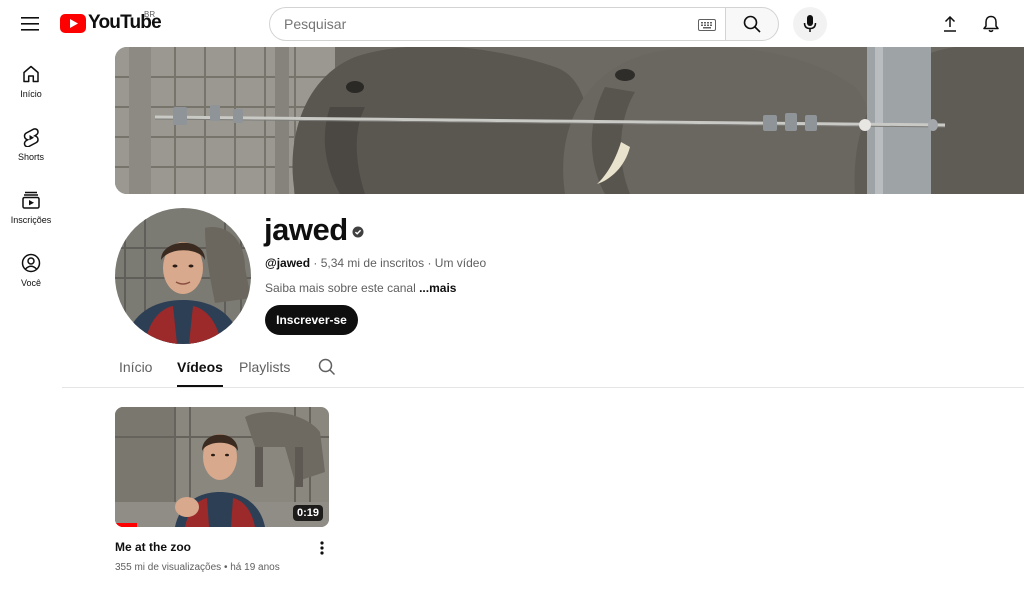  Describe the element at coordinates (73, 23) in the screenshot. I see `youtube-play-icon` at that location.